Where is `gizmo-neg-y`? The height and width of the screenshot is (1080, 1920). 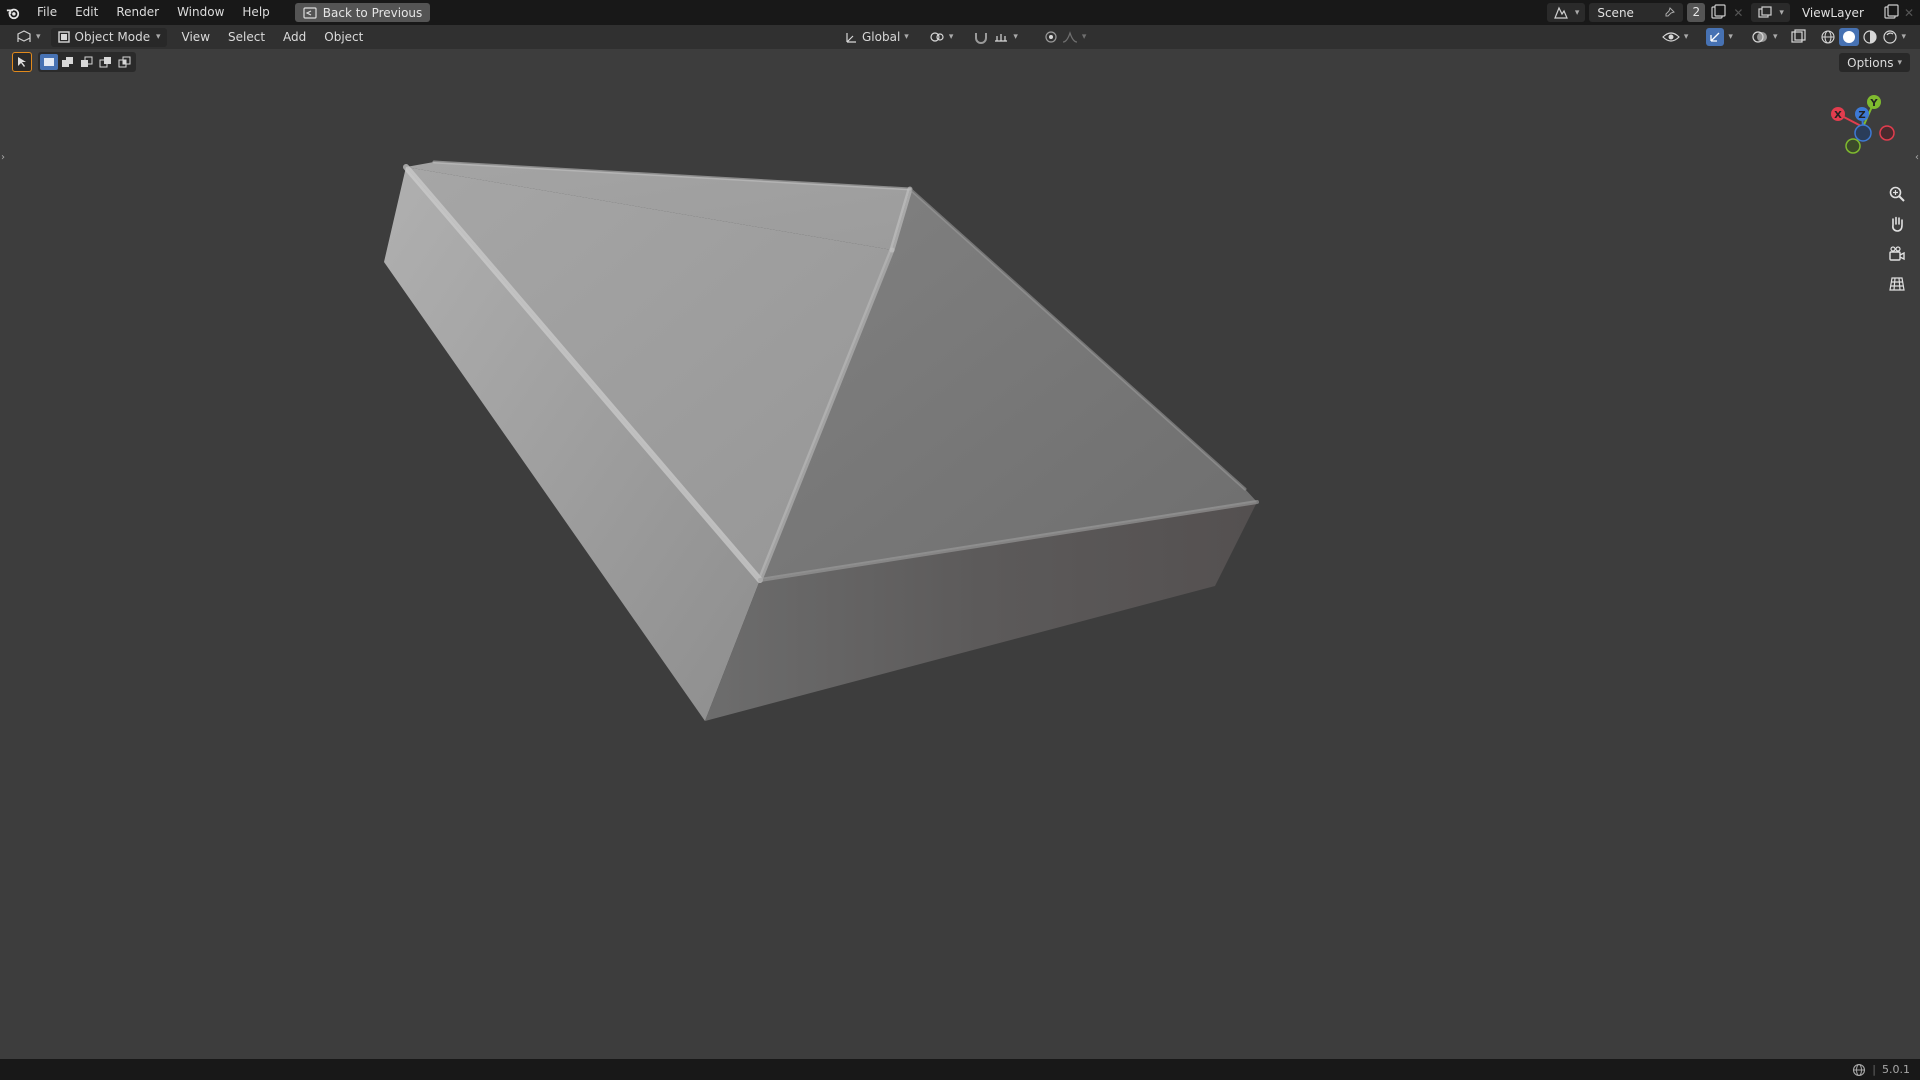
gizmo-neg-y is located at coordinates (1853, 146).